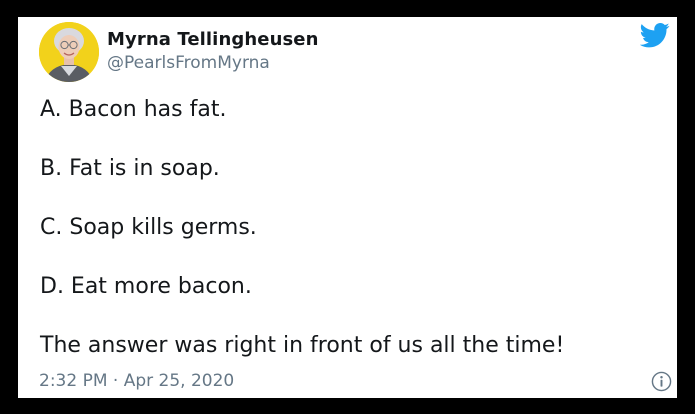 This screenshot has width=695, height=414. What do you see at coordinates (148, 227) in the screenshot?
I see `tweet-line-c: C. Soap kills germs.` at bounding box center [148, 227].